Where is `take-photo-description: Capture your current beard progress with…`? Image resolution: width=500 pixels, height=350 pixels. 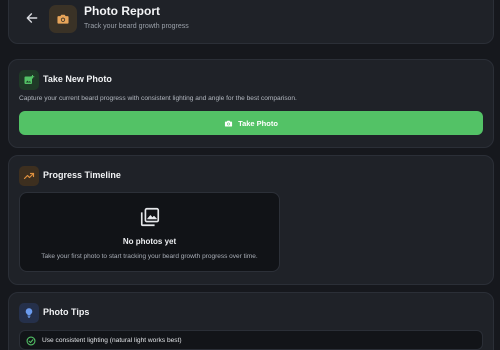
take-photo-description: Capture your current beard progress with… is located at coordinates (158, 98).